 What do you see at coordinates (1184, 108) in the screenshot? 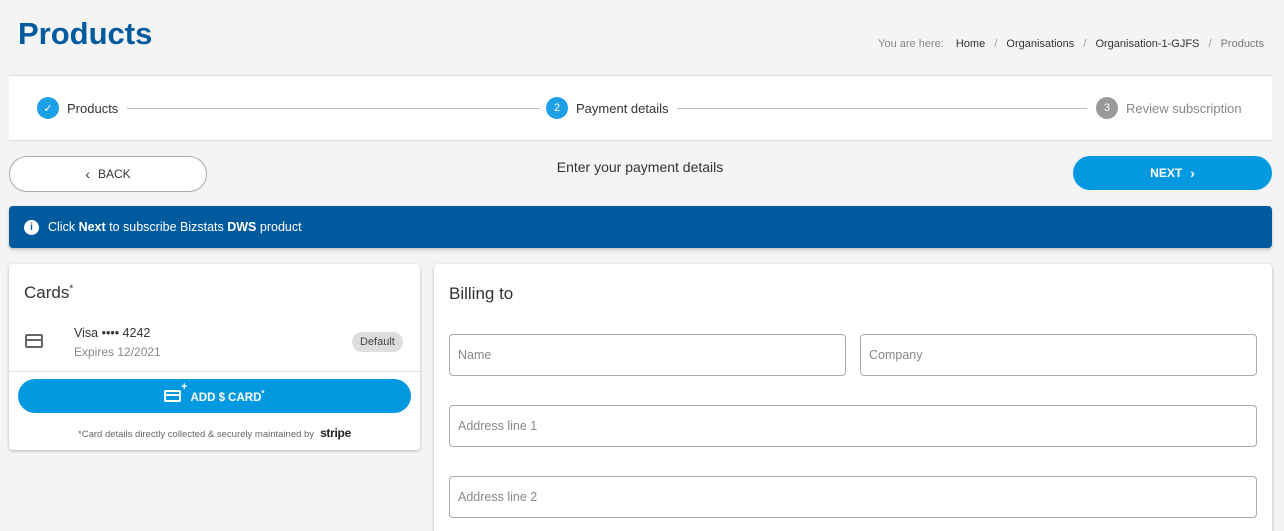
I see `step-label: Review subscription` at bounding box center [1184, 108].